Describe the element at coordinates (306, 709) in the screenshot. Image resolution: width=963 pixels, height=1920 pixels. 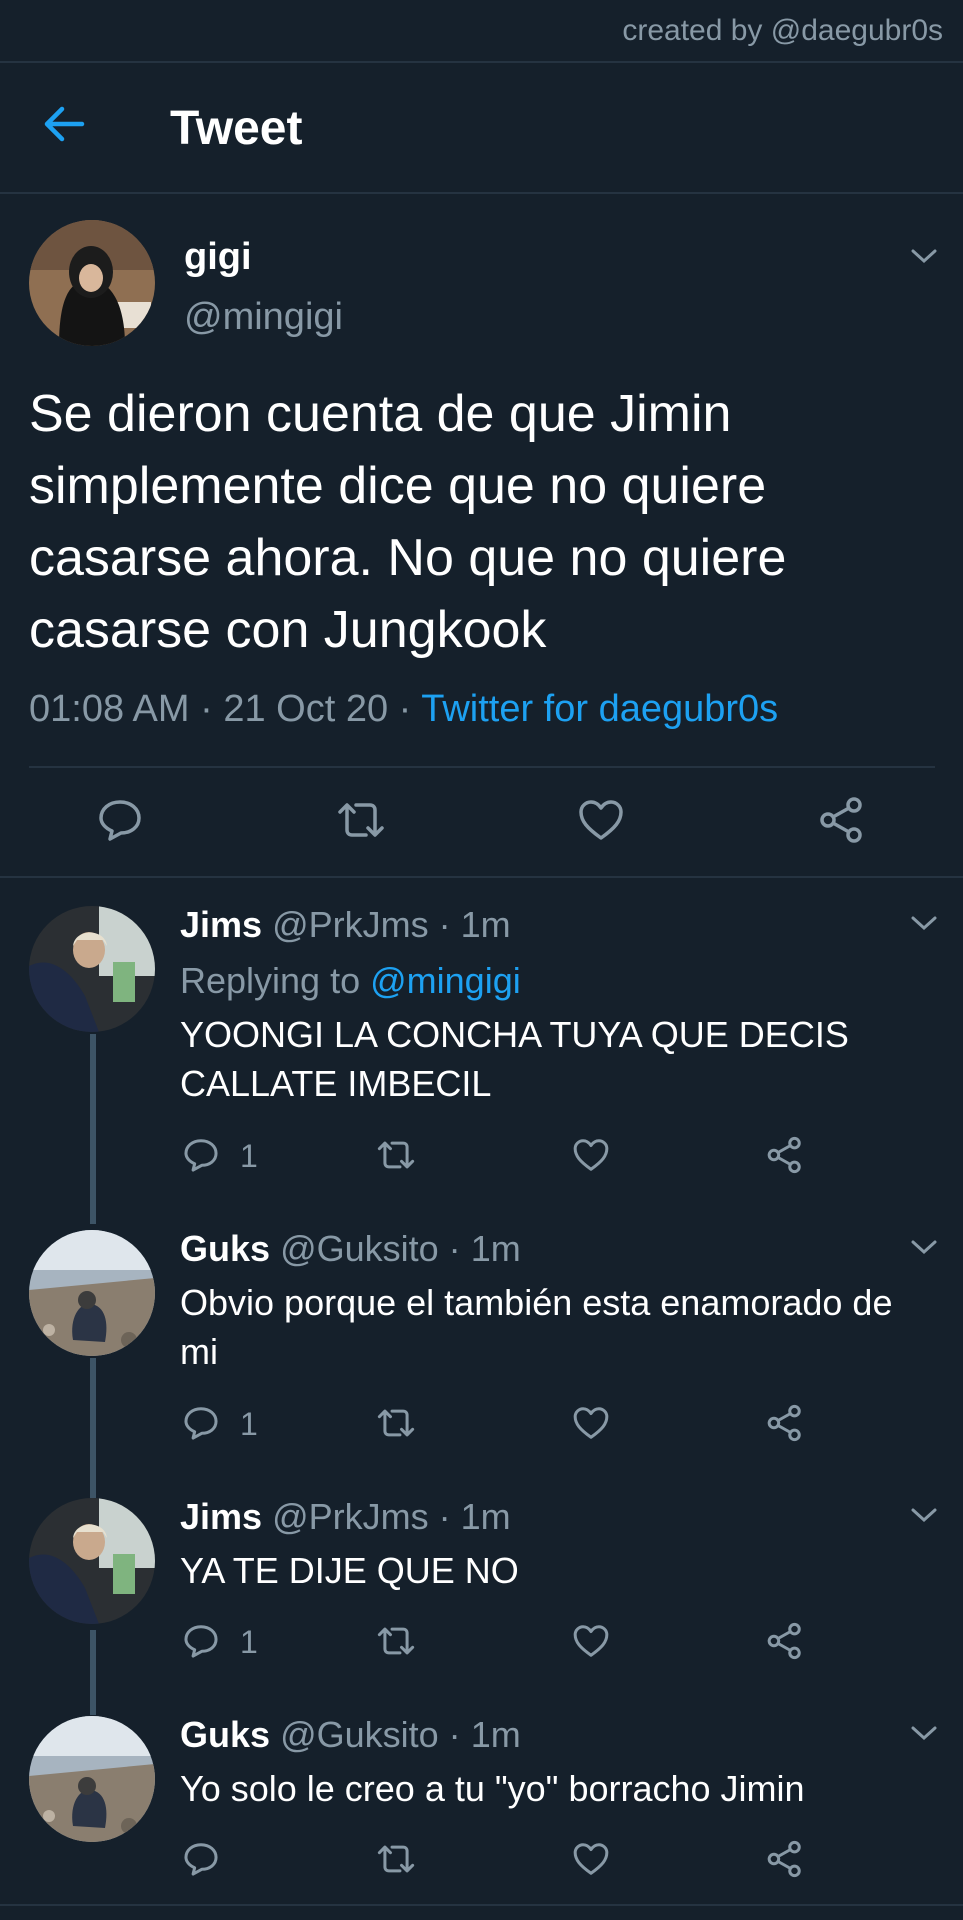
I see `tweet-date: 21 Oct 20` at that location.